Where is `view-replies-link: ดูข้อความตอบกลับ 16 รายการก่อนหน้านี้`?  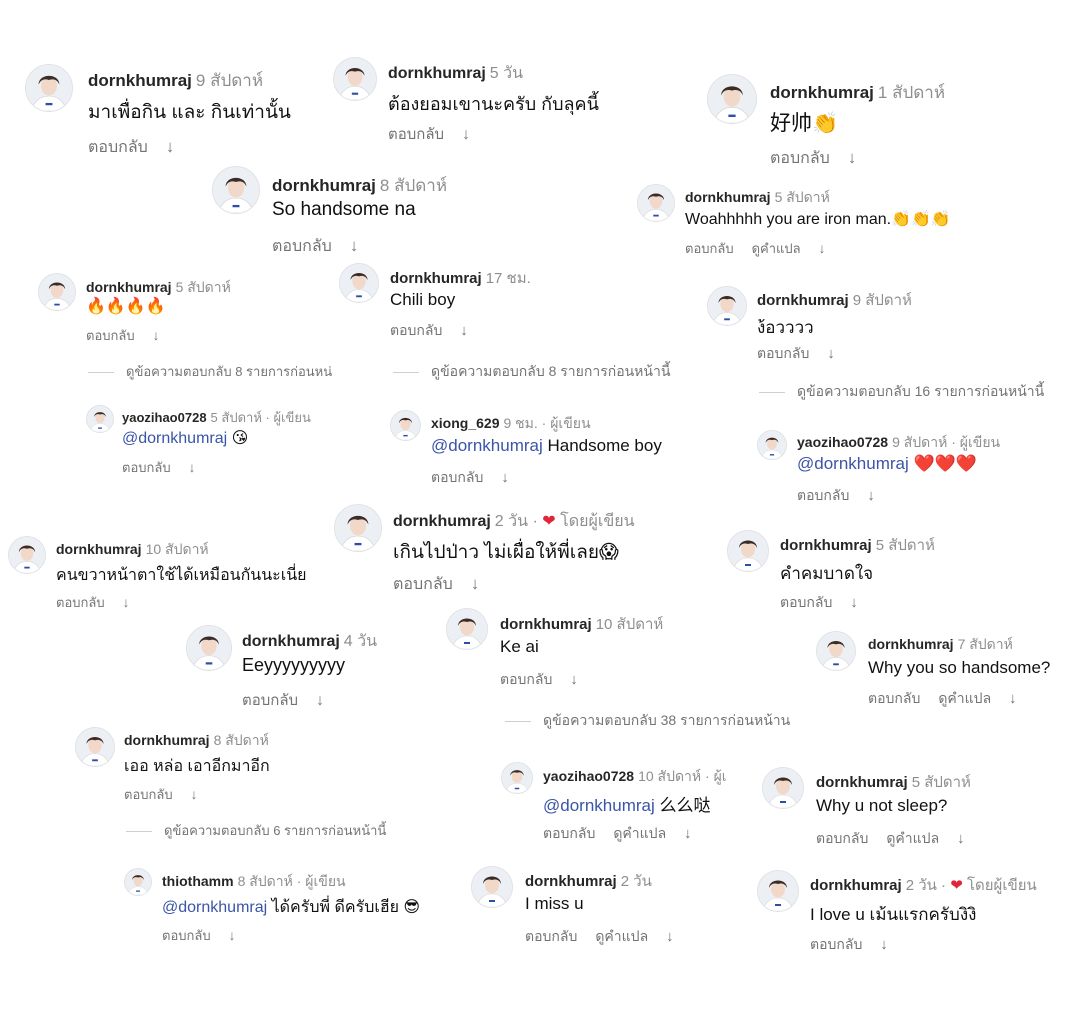 view-replies-link: ดูข้อความตอบกลับ 16 รายการก่อนหน้านี้ is located at coordinates (901, 392).